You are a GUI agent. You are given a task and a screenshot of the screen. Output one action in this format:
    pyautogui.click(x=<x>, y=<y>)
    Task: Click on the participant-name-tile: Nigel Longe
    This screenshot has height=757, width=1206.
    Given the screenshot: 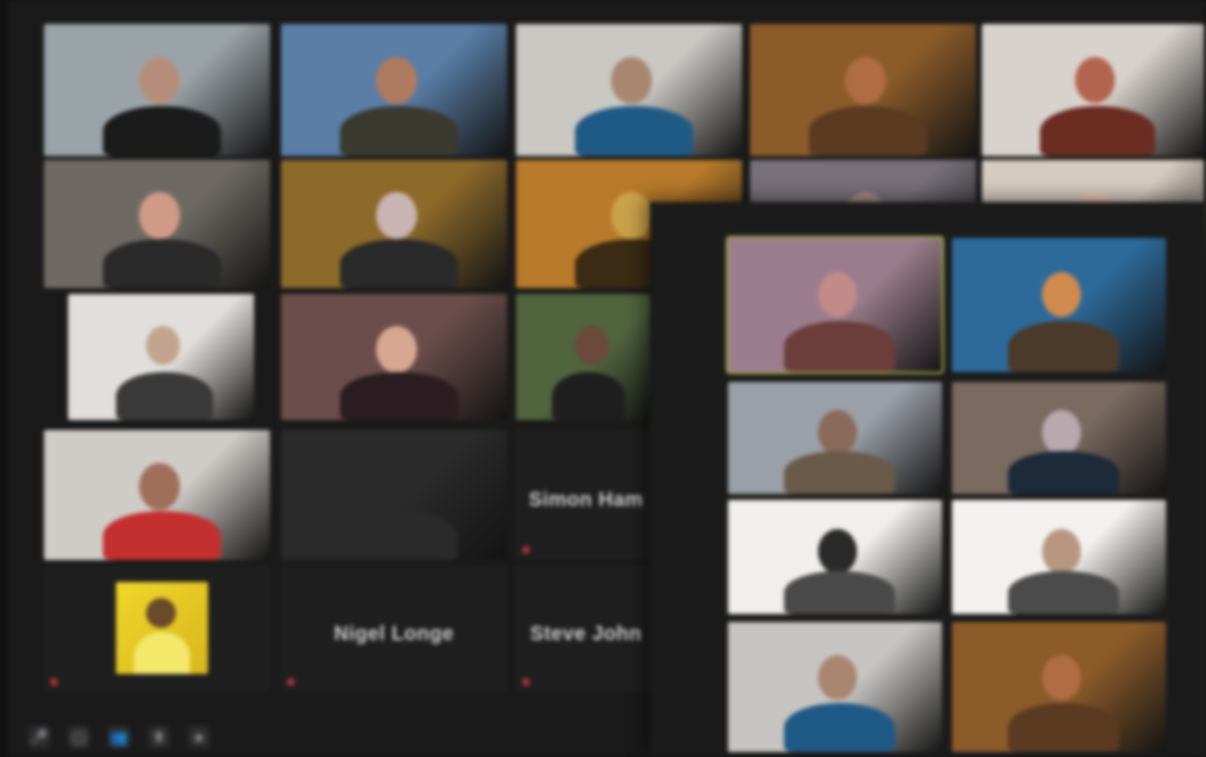 What is the action you would take?
    pyautogui.click(x=394, y=629)
    